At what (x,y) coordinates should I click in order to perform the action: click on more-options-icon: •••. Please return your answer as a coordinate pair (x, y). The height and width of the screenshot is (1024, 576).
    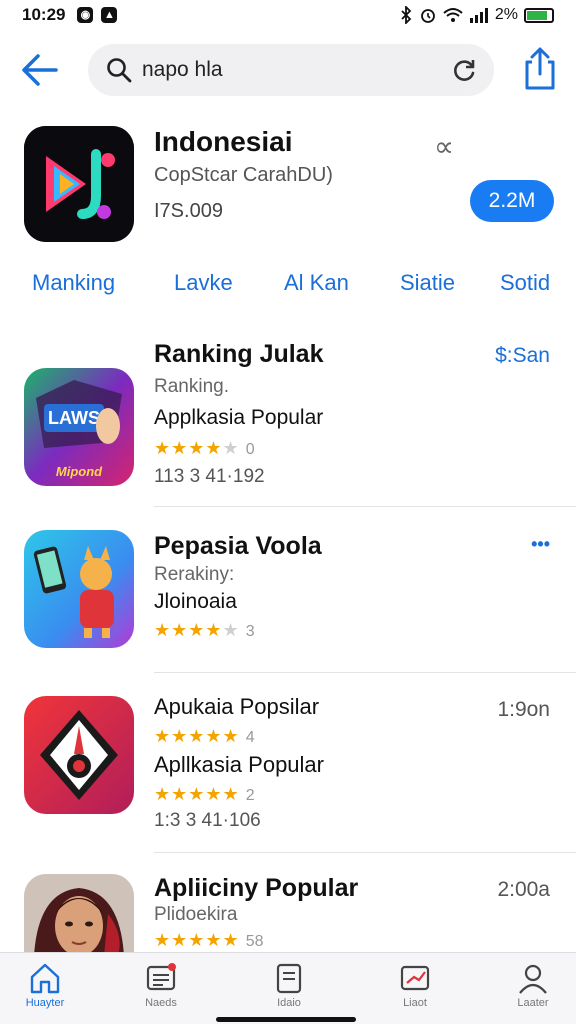
    Looking at the image, I should click on (540, 544).